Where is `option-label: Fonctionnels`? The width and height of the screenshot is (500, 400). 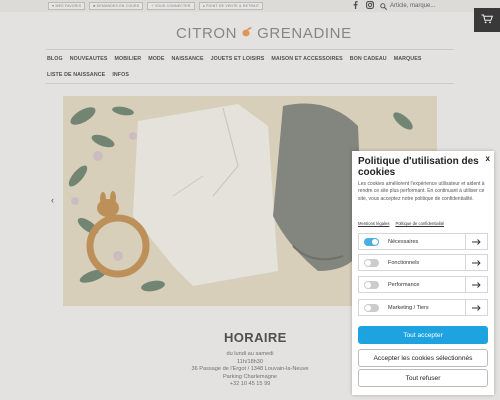 option-label: Fonctionnels is located at coordinates (404, 262).